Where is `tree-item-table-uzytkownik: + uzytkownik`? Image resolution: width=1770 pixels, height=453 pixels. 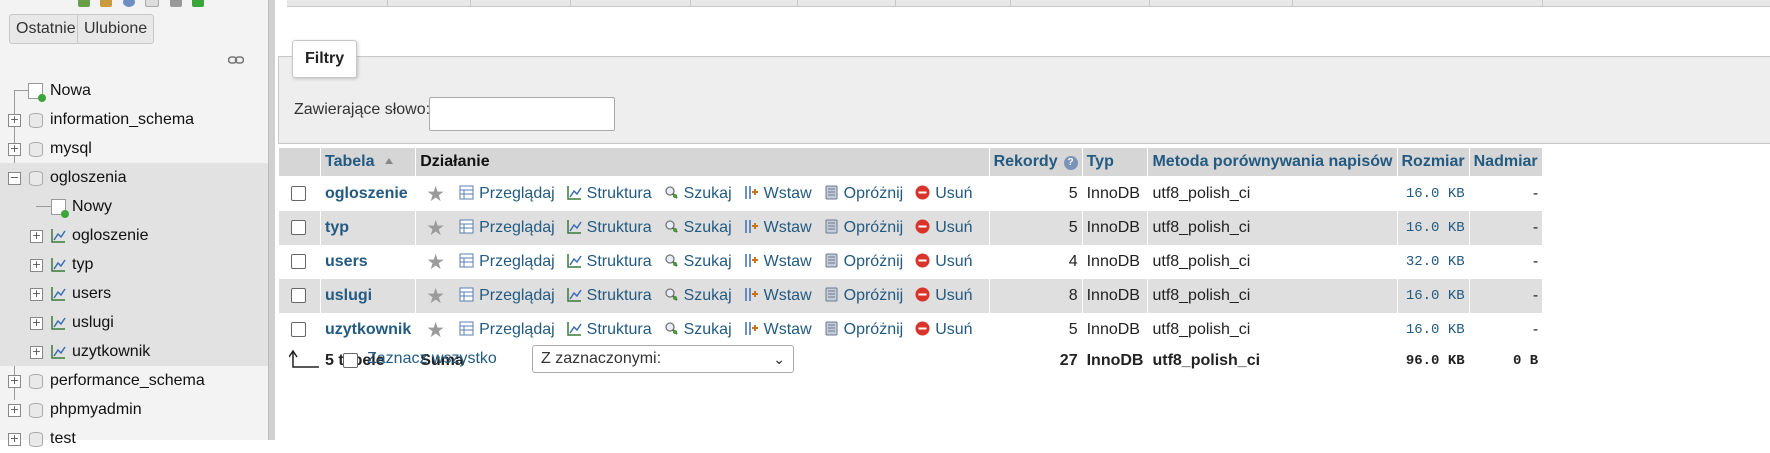
tree-item-table-uzytkownik: + uzytkownik is located at coordinates (134, 351).